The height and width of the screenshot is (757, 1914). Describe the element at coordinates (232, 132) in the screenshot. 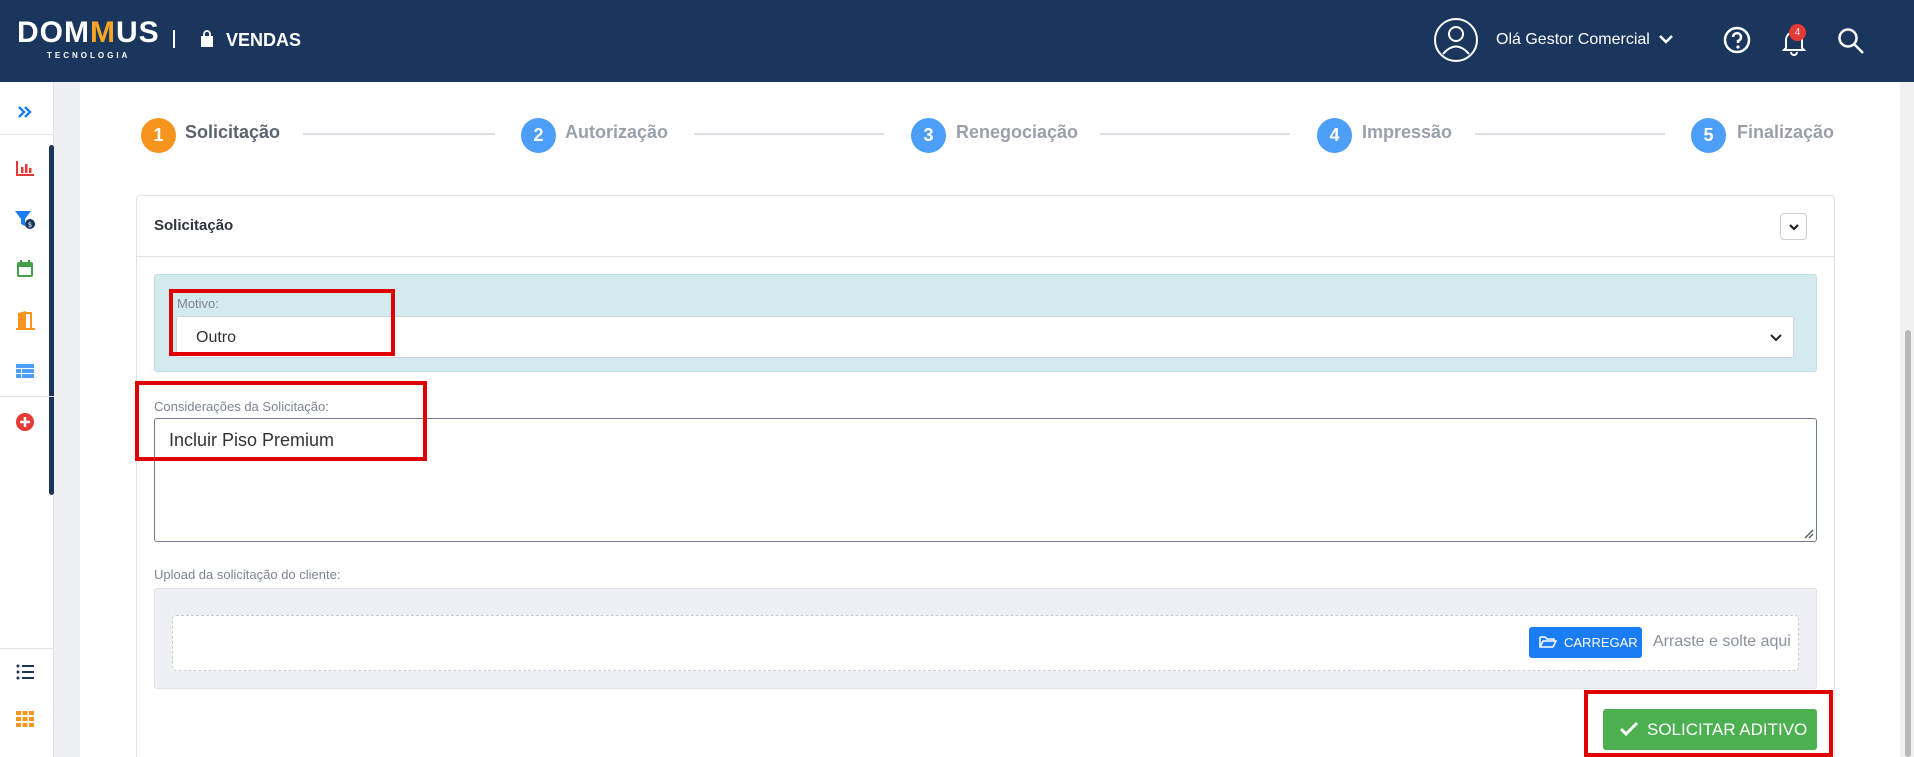

I see `step-1-label: Solicitação` at that location.